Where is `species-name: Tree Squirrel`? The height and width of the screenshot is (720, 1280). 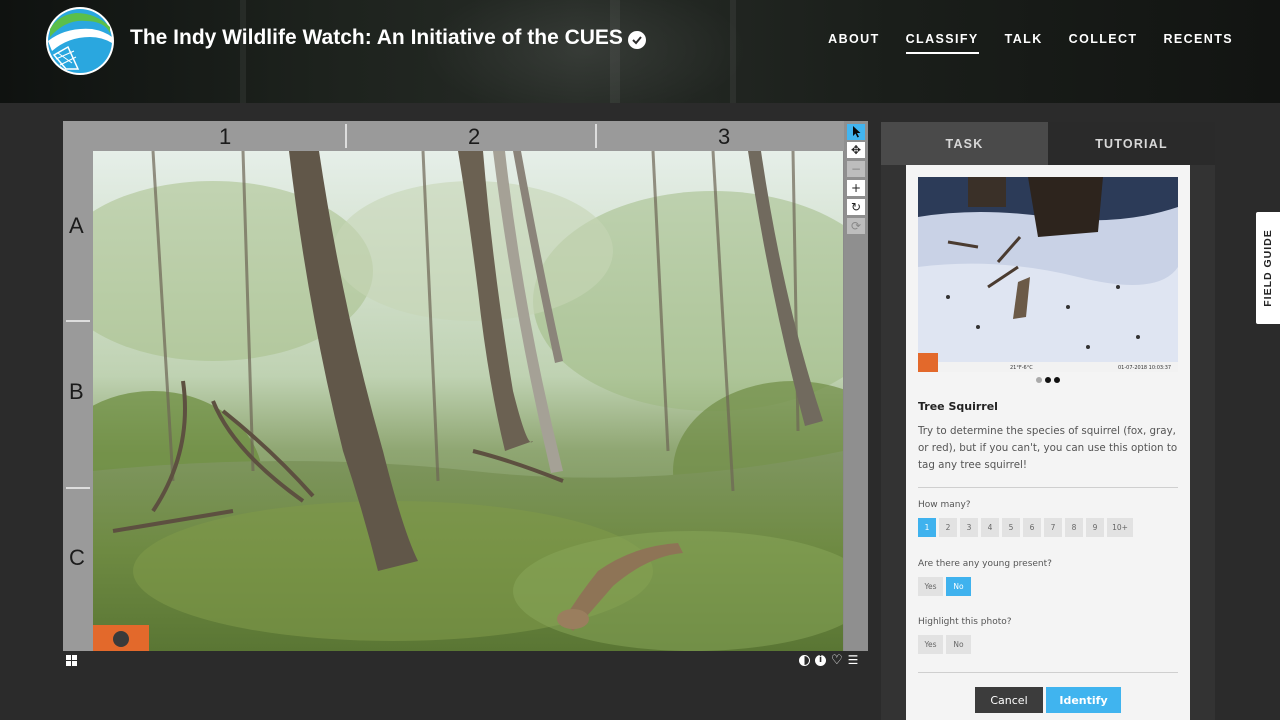 species-name: Tree Squirrel is located at coordinates (958, 406).